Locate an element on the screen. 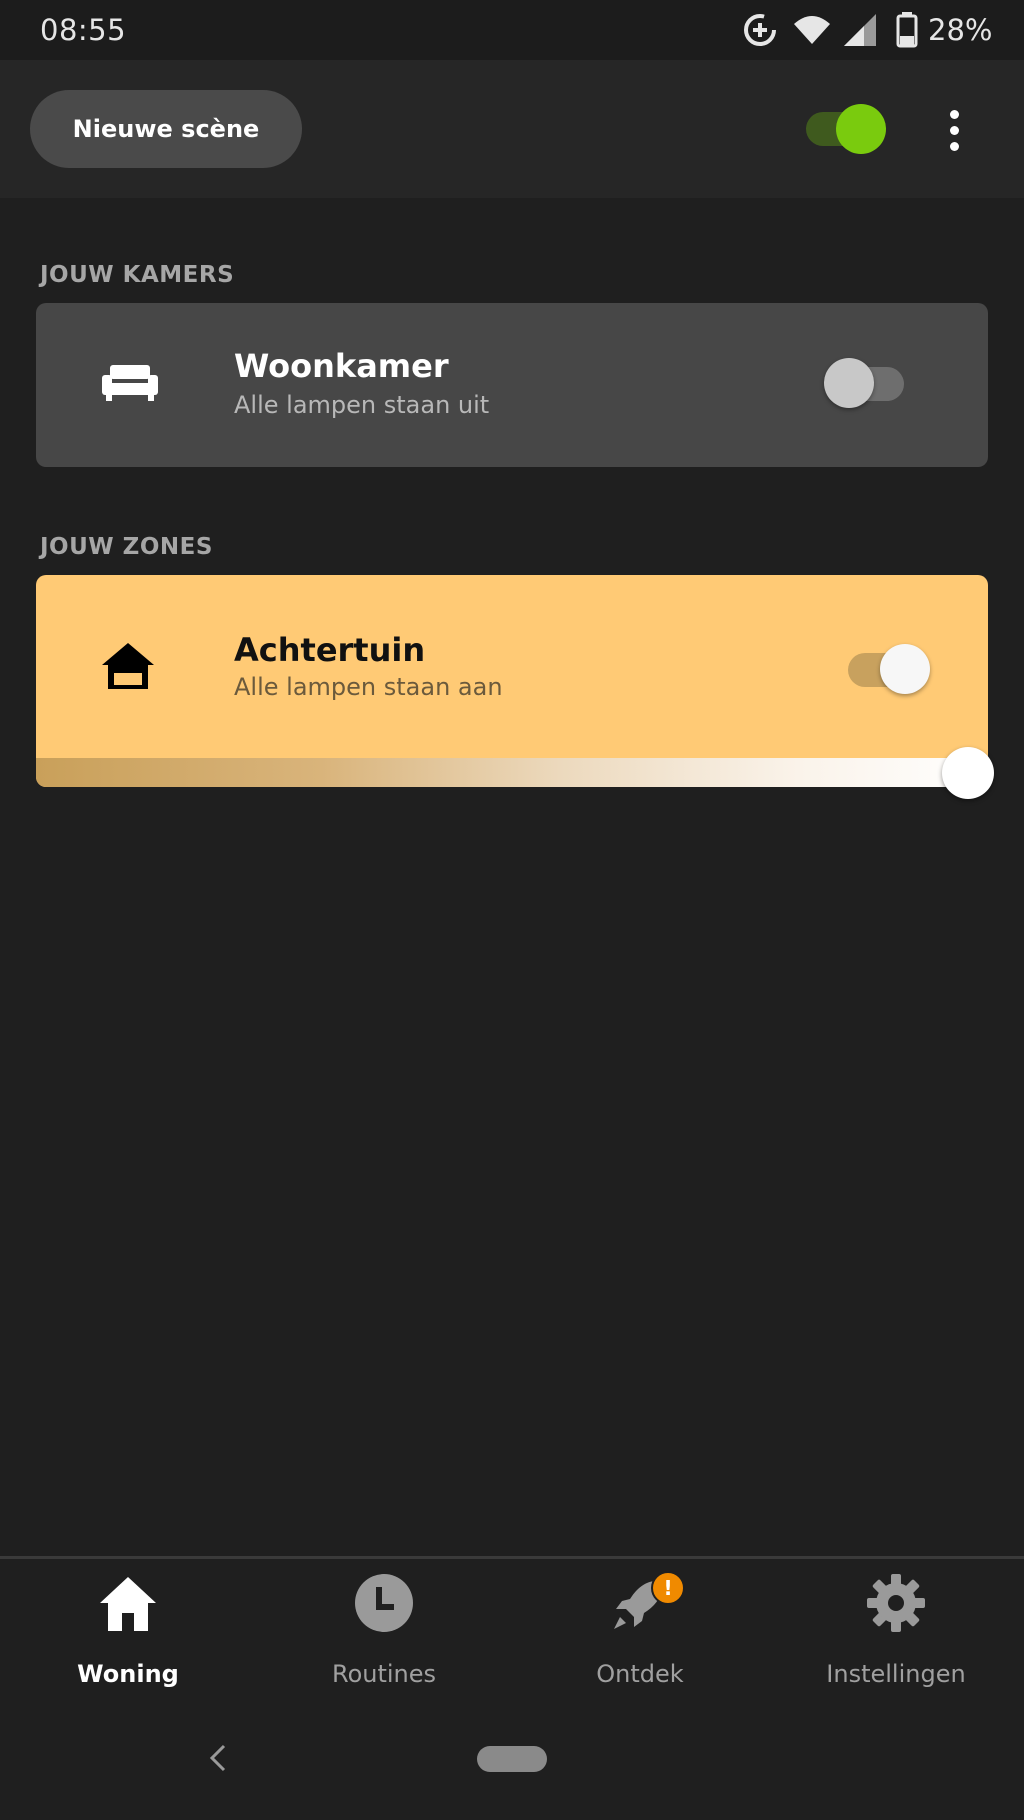 The width and height of the screenshot is (1024, 1820). room-status: Alle lampen staan uit is located at coordinates (362, 405).